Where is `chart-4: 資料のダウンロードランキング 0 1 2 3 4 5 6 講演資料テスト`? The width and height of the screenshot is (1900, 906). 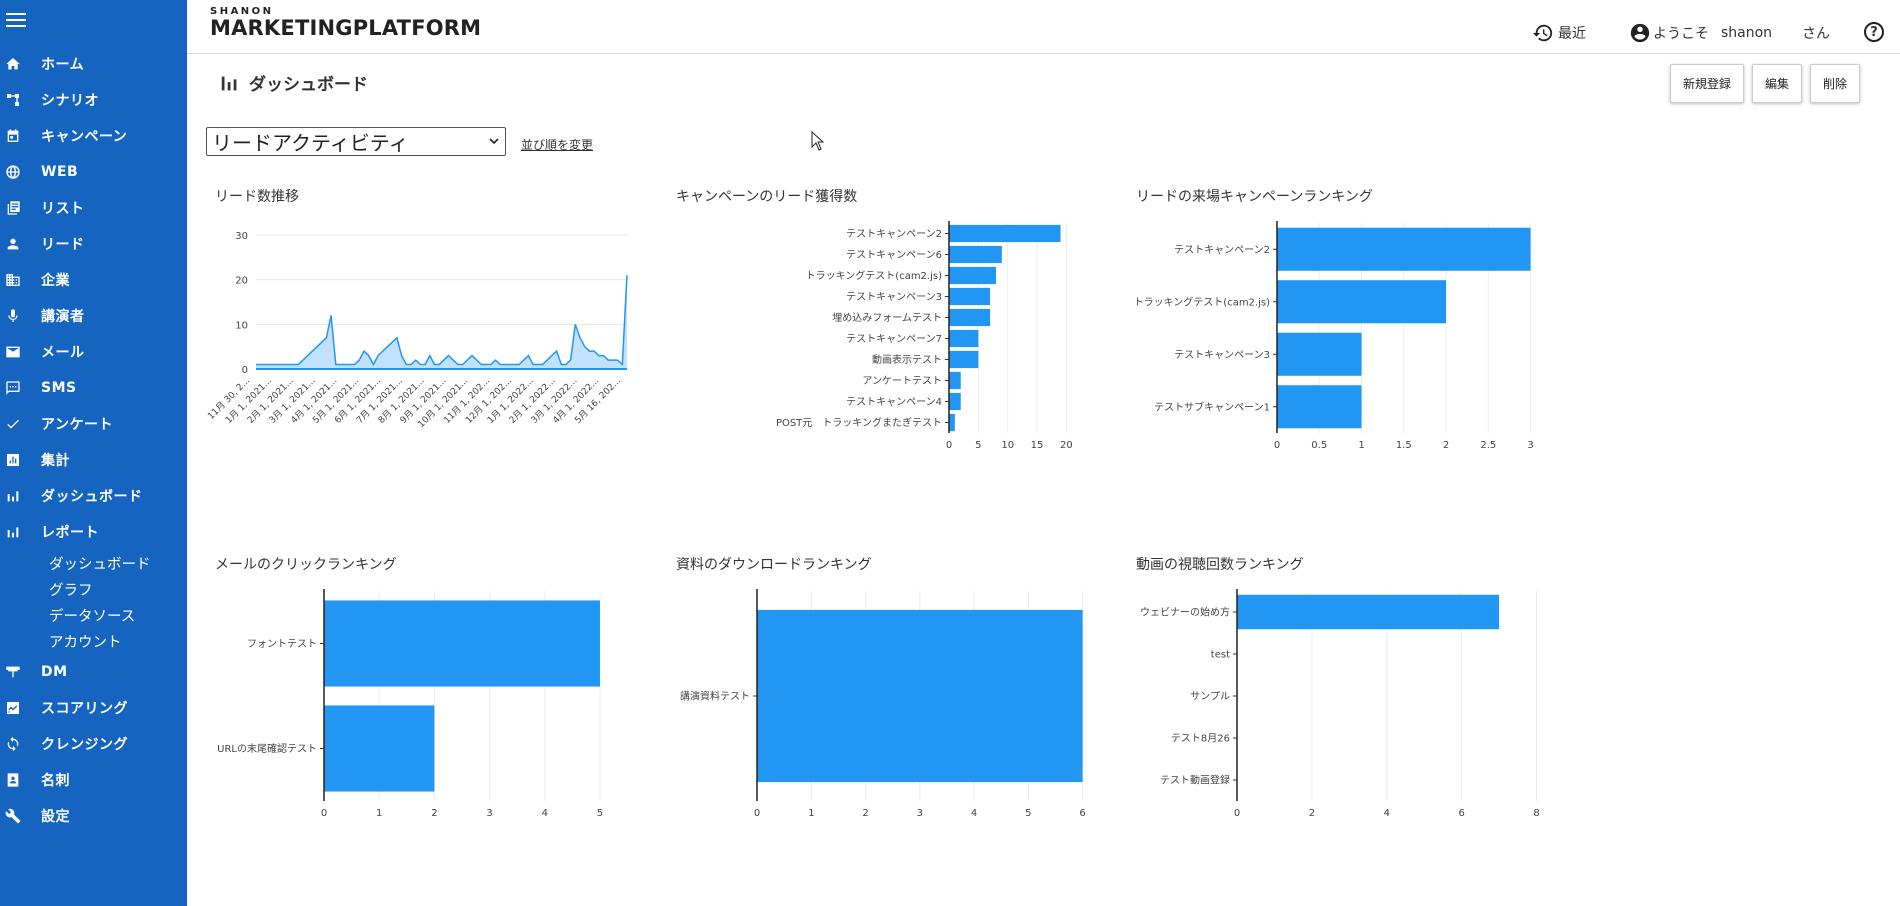 chart-4: 資料のダウンロードランキング 0 1 2 3 4 5 6 講演資料テスト is located at coordinates (901, 704).